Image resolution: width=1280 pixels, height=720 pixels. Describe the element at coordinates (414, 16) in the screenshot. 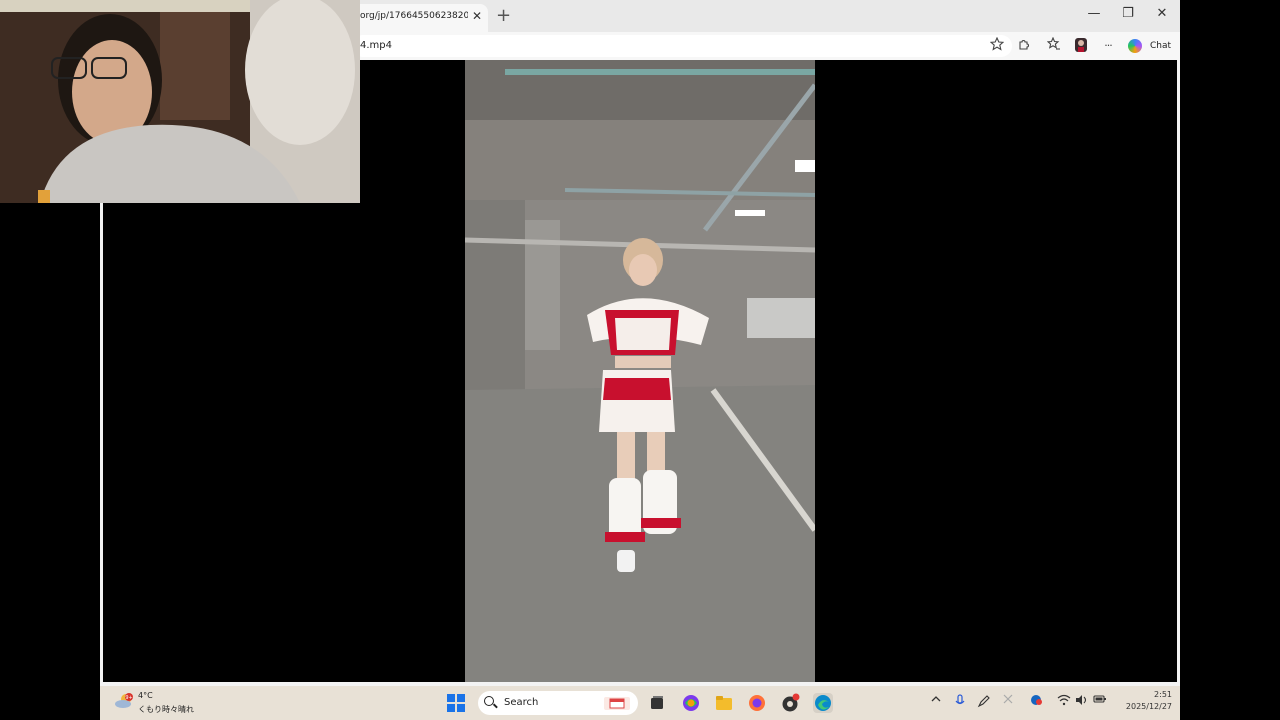

I see `tab-title: org/jp/17664550623820l4.r` at that location.